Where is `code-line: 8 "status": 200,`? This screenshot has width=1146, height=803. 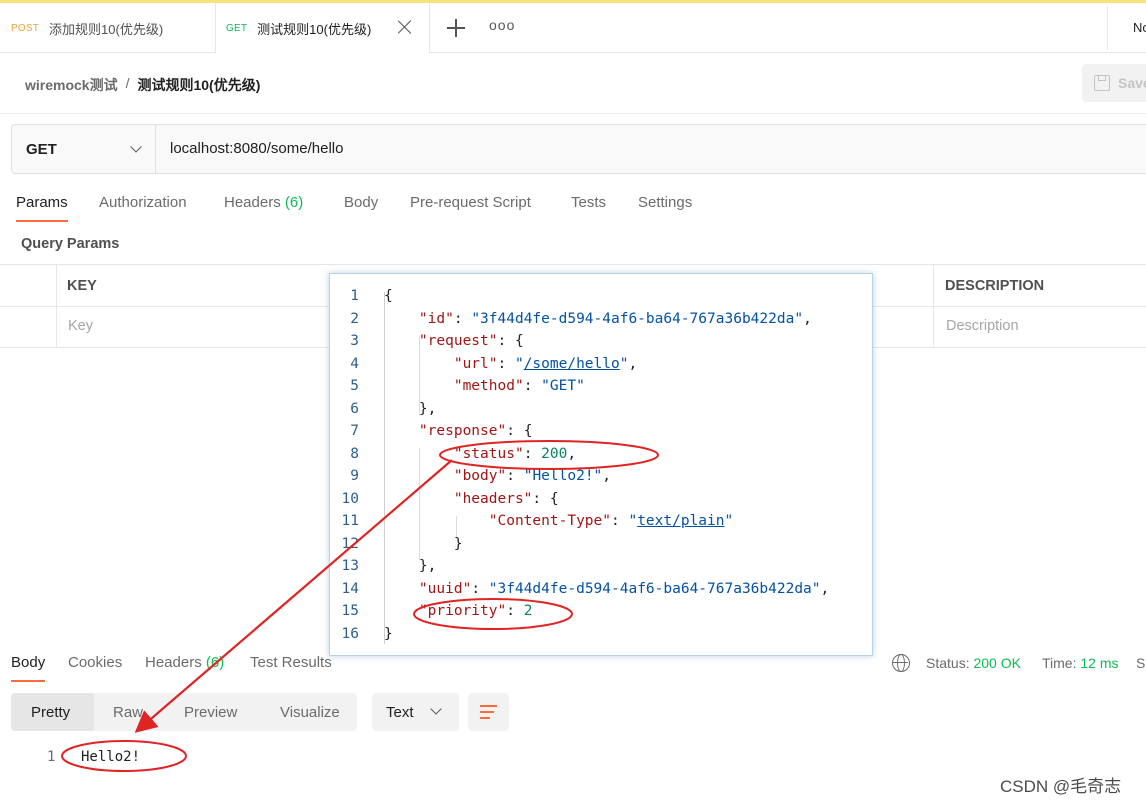
code-line: 8 "status": 200, is located at coordinates (463, 454).